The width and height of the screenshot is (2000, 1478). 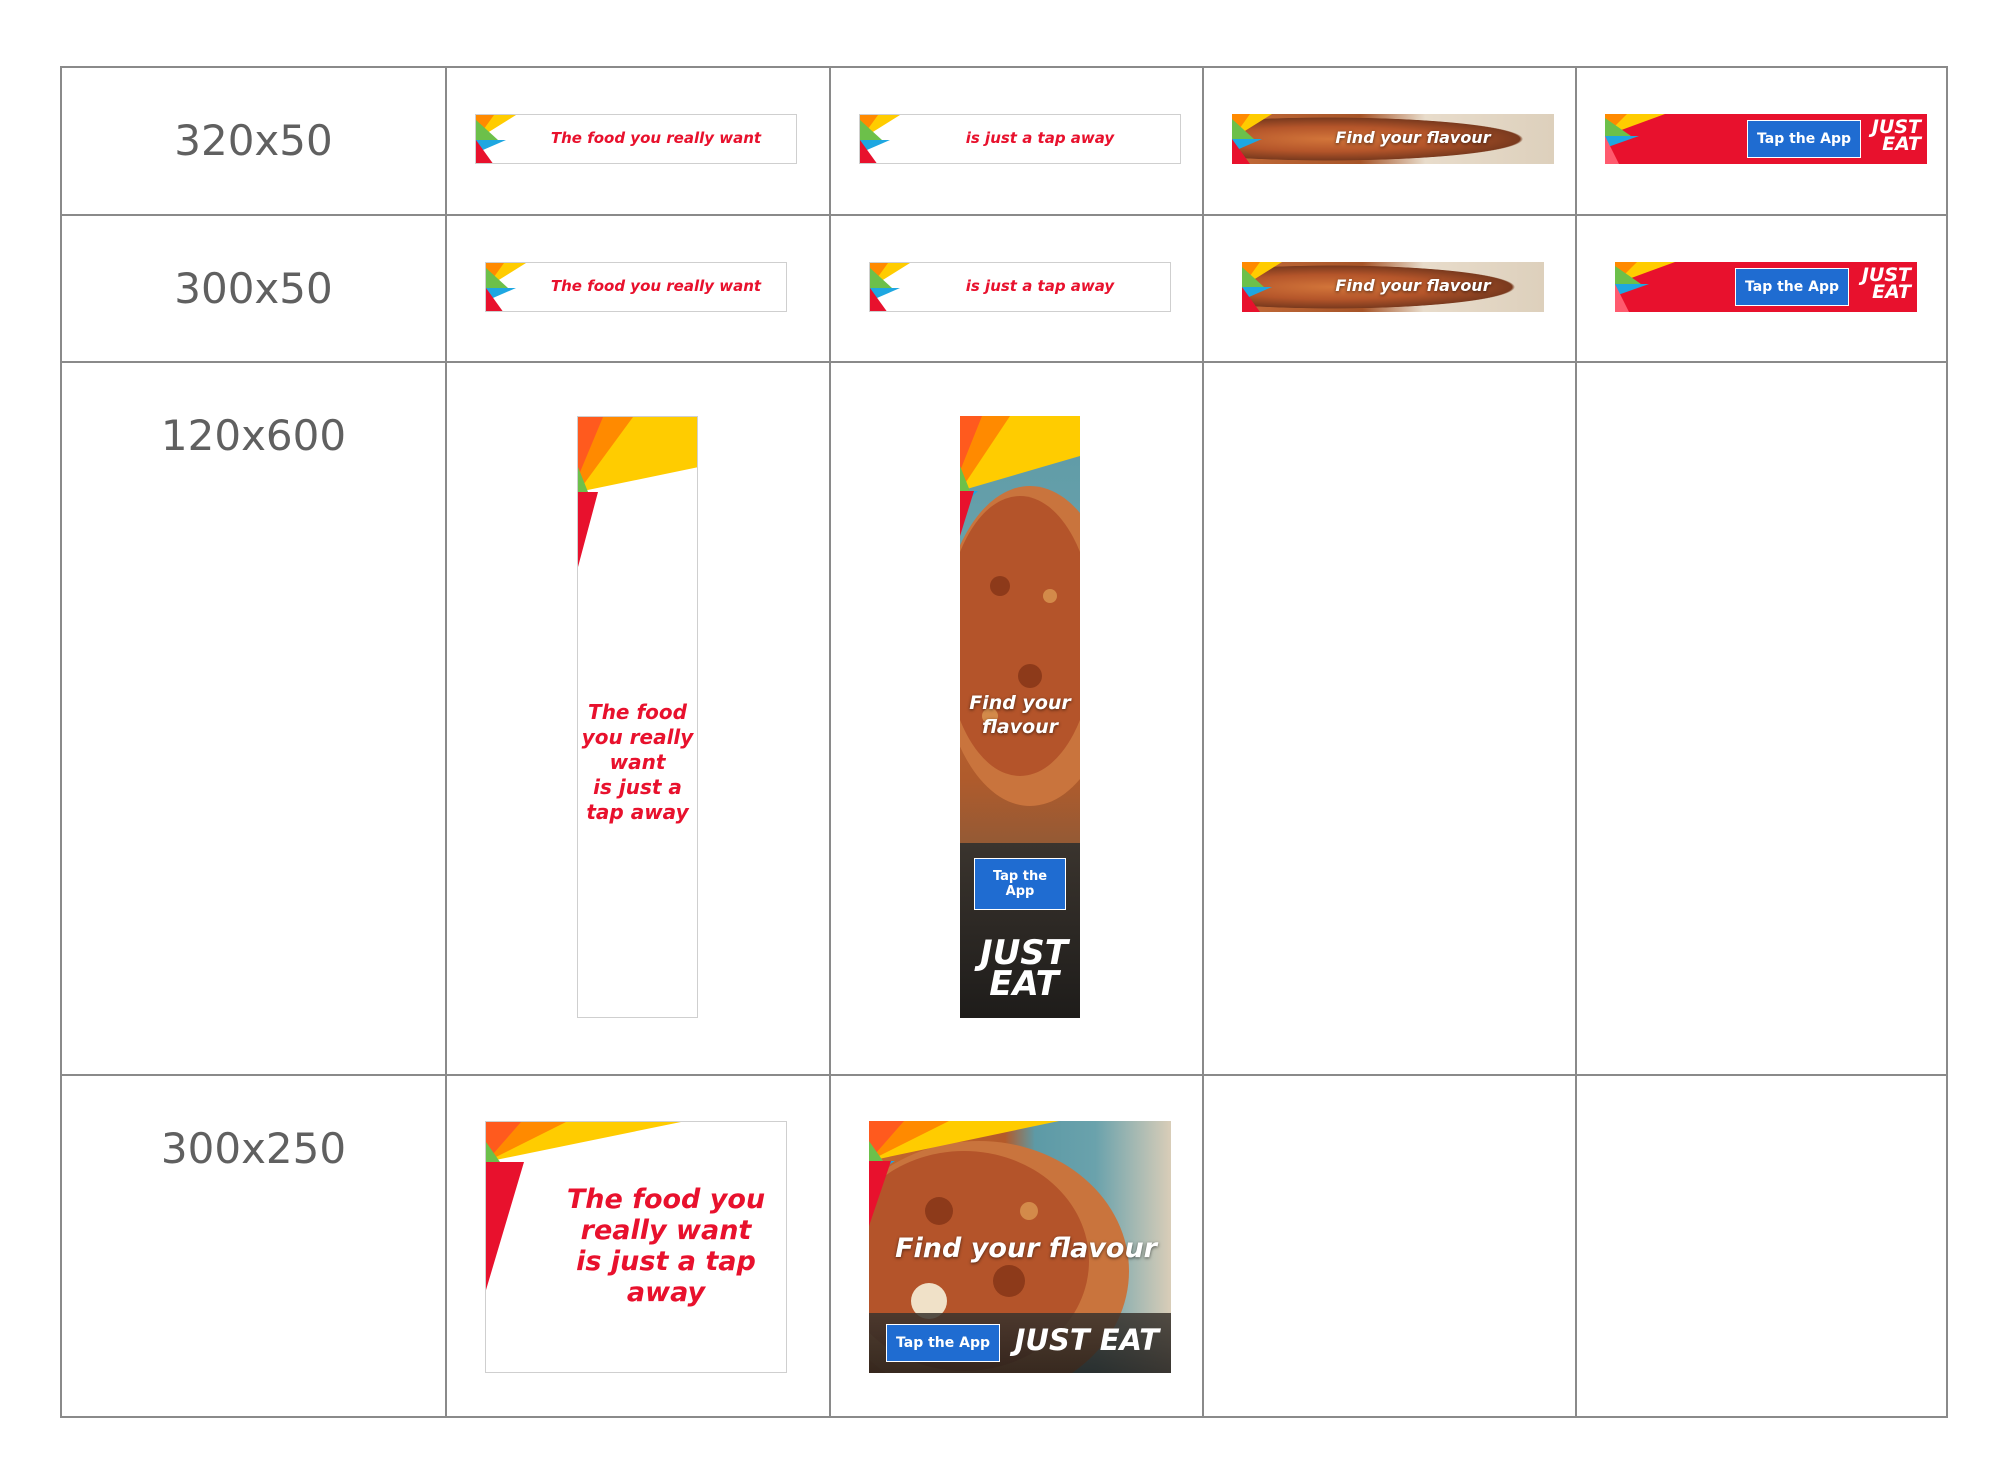 I want to click on banner-300x50-cta: Tap the App JUST EAT, so click(x=1766, y=287).